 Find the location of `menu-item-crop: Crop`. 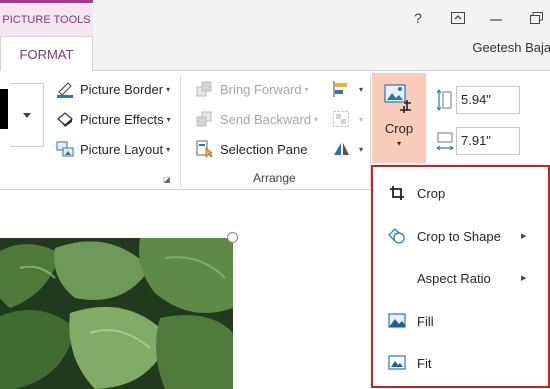

menu-item-crop: Crop is located at coordinates (460, 193).